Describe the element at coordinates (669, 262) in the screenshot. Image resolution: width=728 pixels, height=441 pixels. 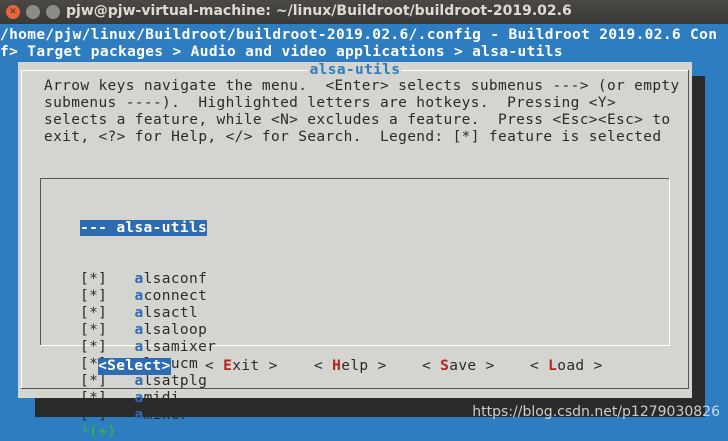
I see `menu-border-right` at that location.